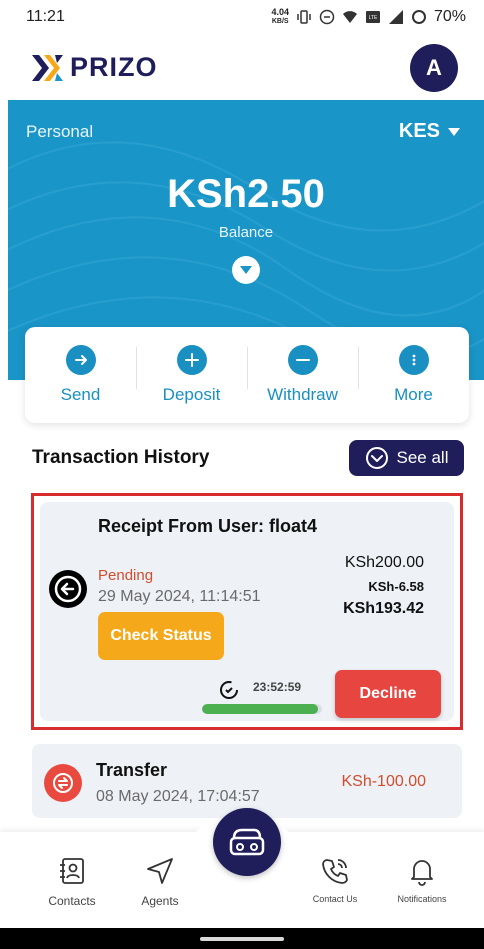 Image resolution: width=484 pixels, height=949 pixels. What do you see at coordinates (208, 526) in the screenshot?
I see `transaction-title: Receipt From User: float4` at bounding box center [208, 526].